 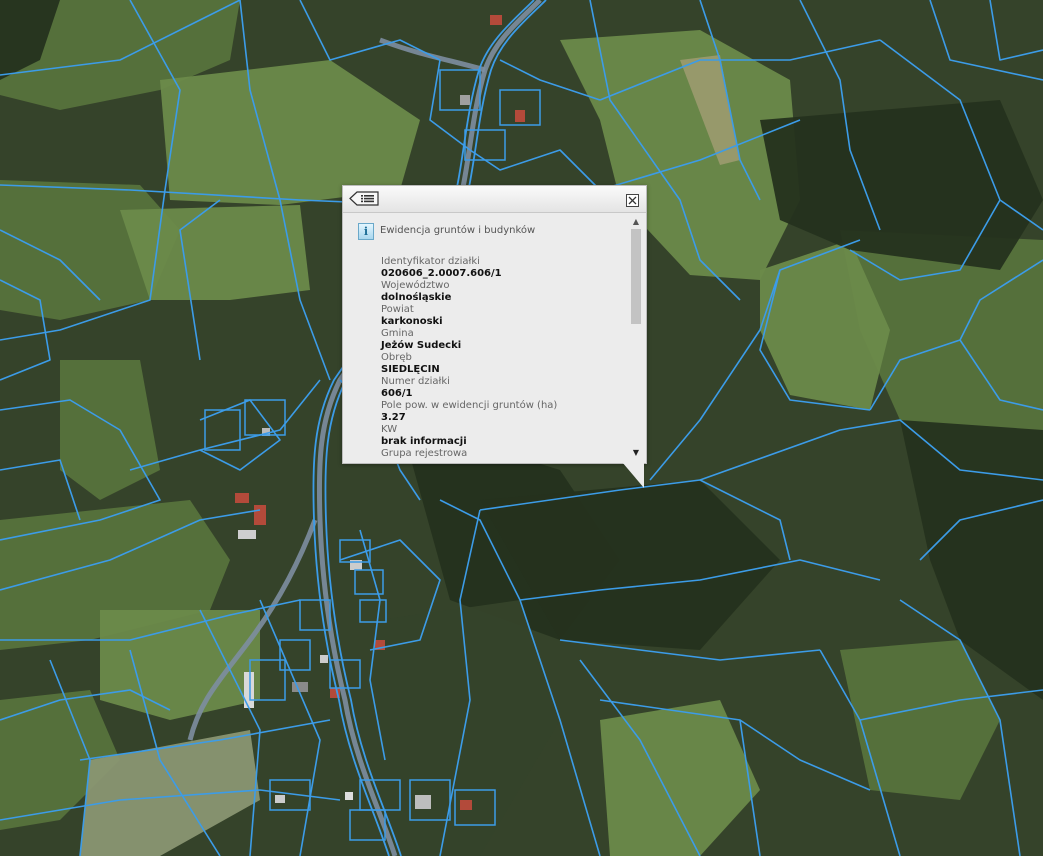 I want to click on popup-scrollbar: ▲ ▼, so click(x=636, y=337).